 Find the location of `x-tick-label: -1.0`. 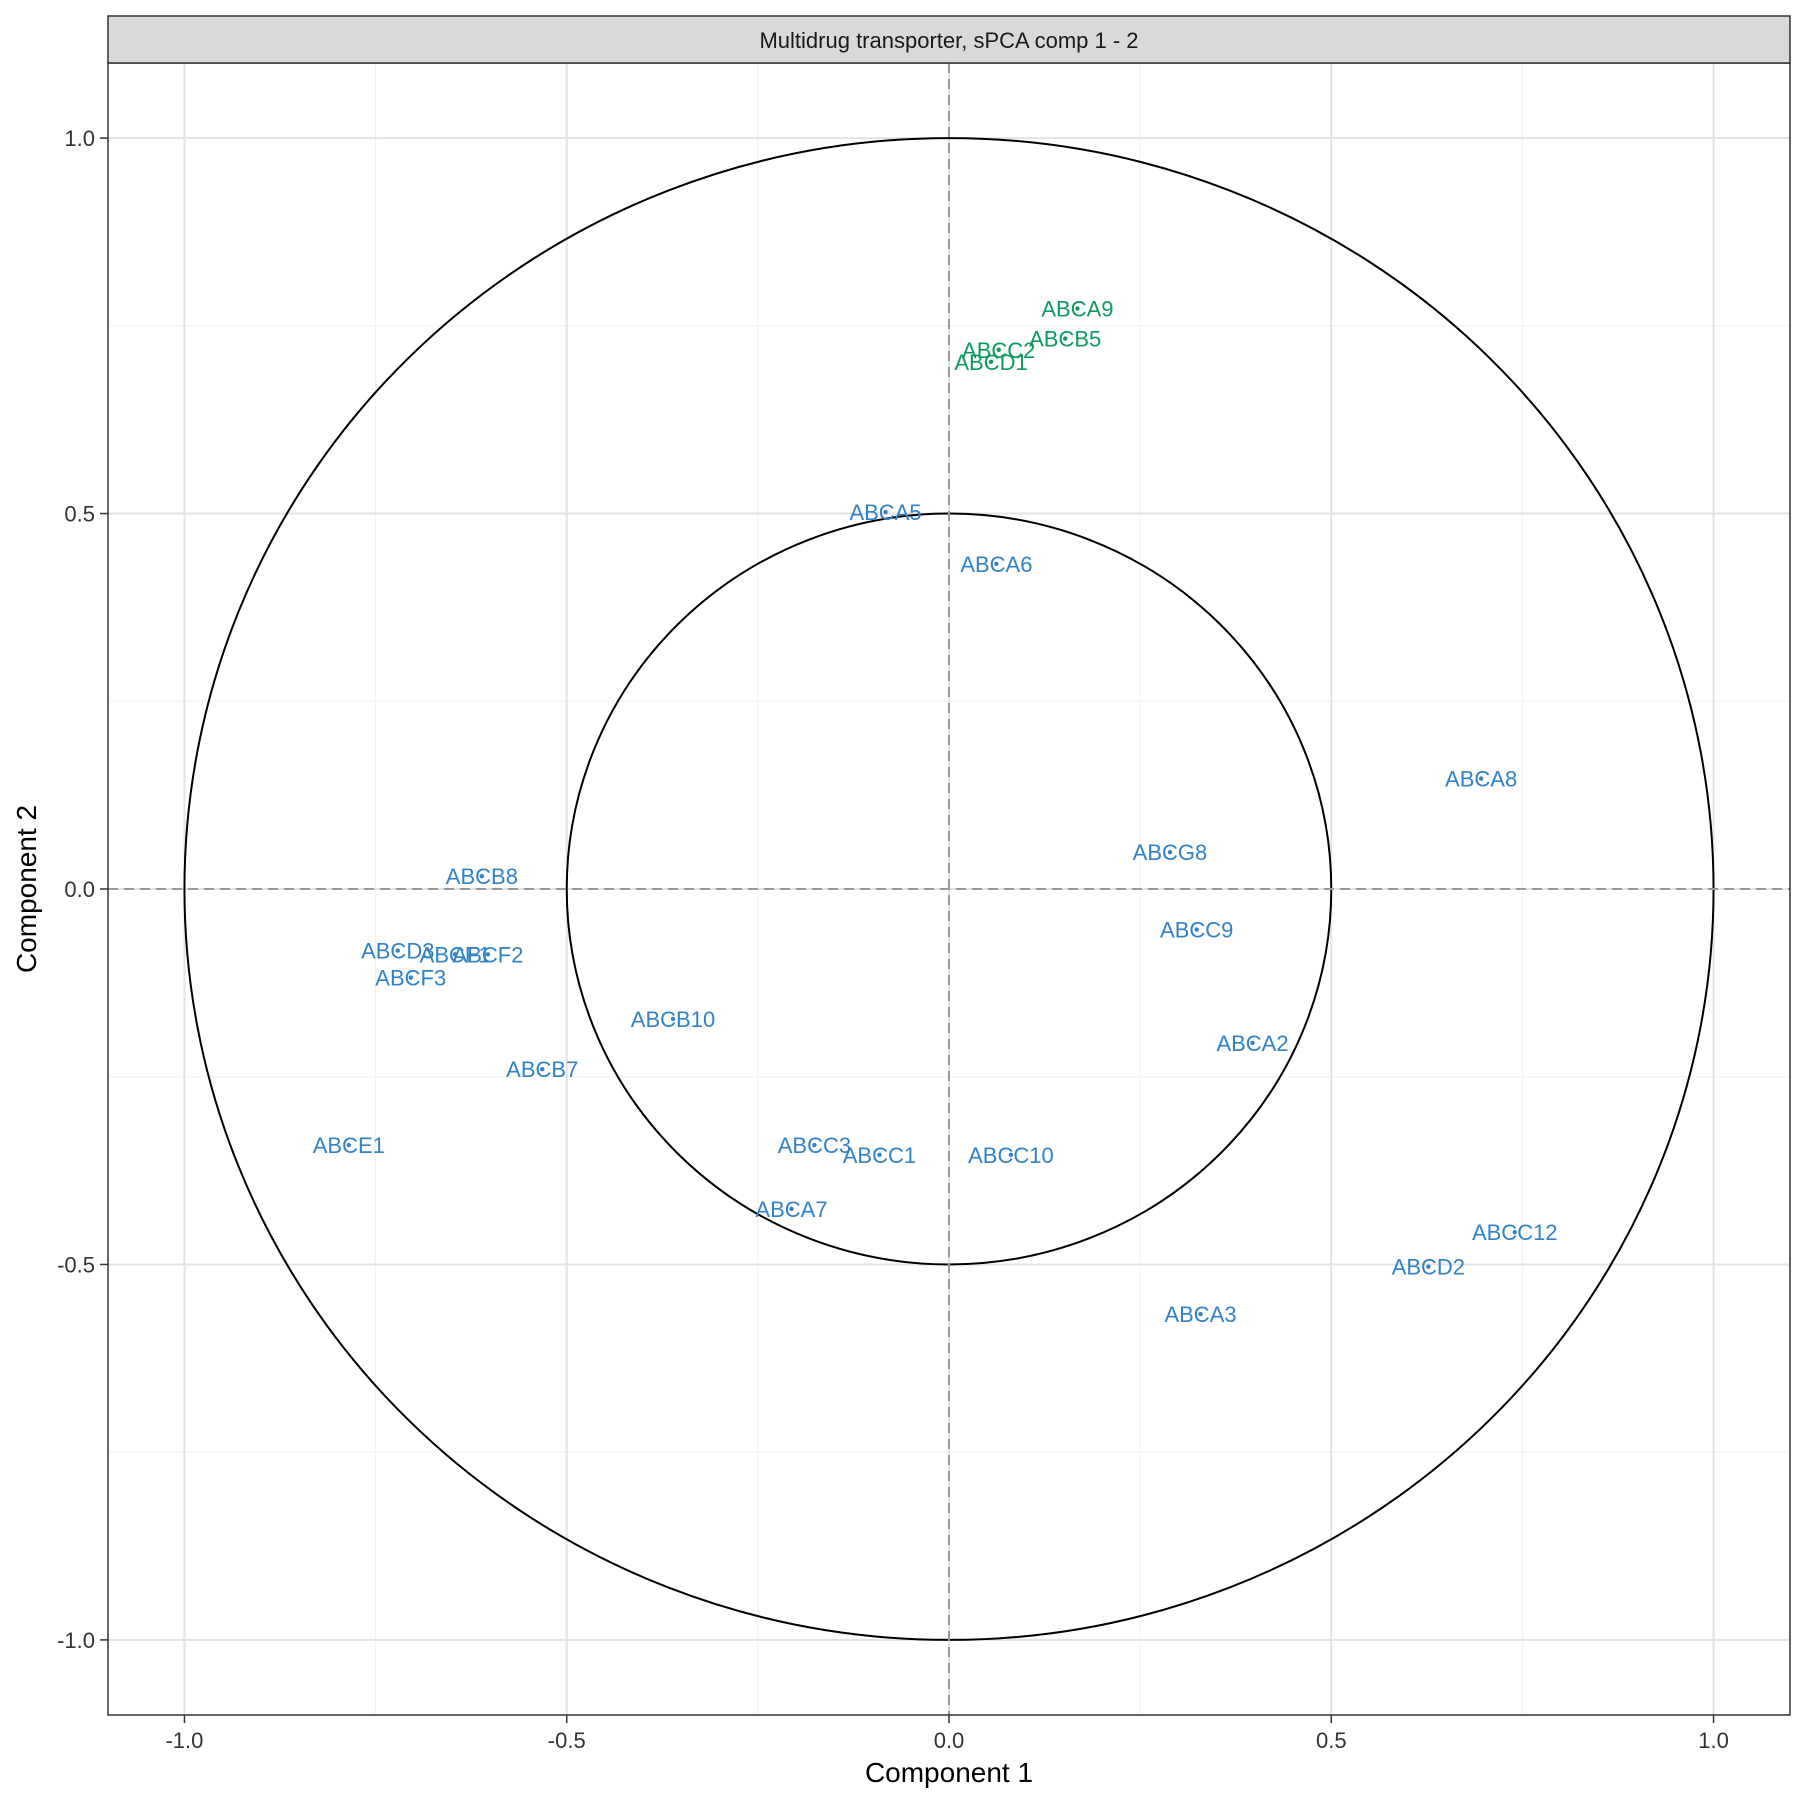

x-tick-label: -1.0 is located at coordinates (184, 1740).